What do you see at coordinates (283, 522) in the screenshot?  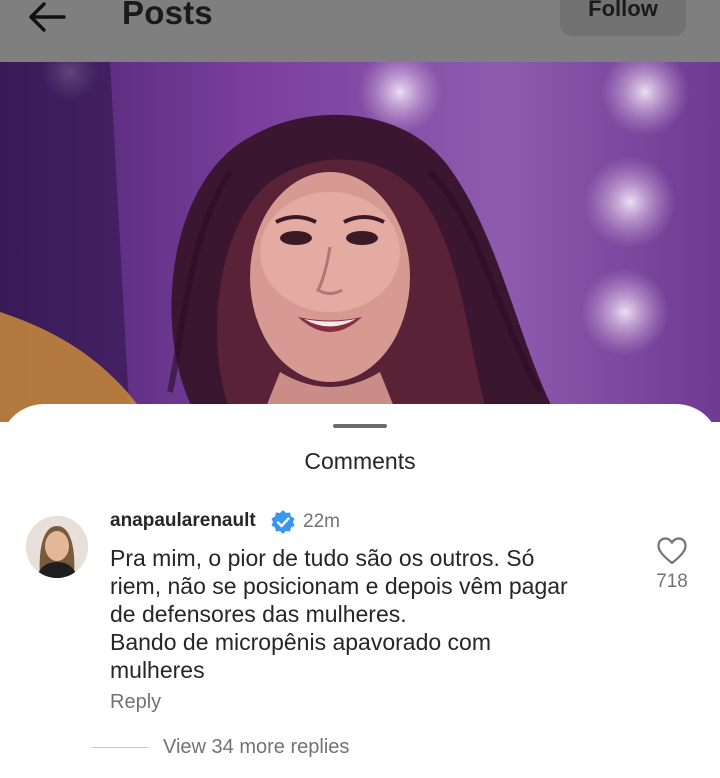 I see `verified-badge-icon` at bounding box center [283, 522].